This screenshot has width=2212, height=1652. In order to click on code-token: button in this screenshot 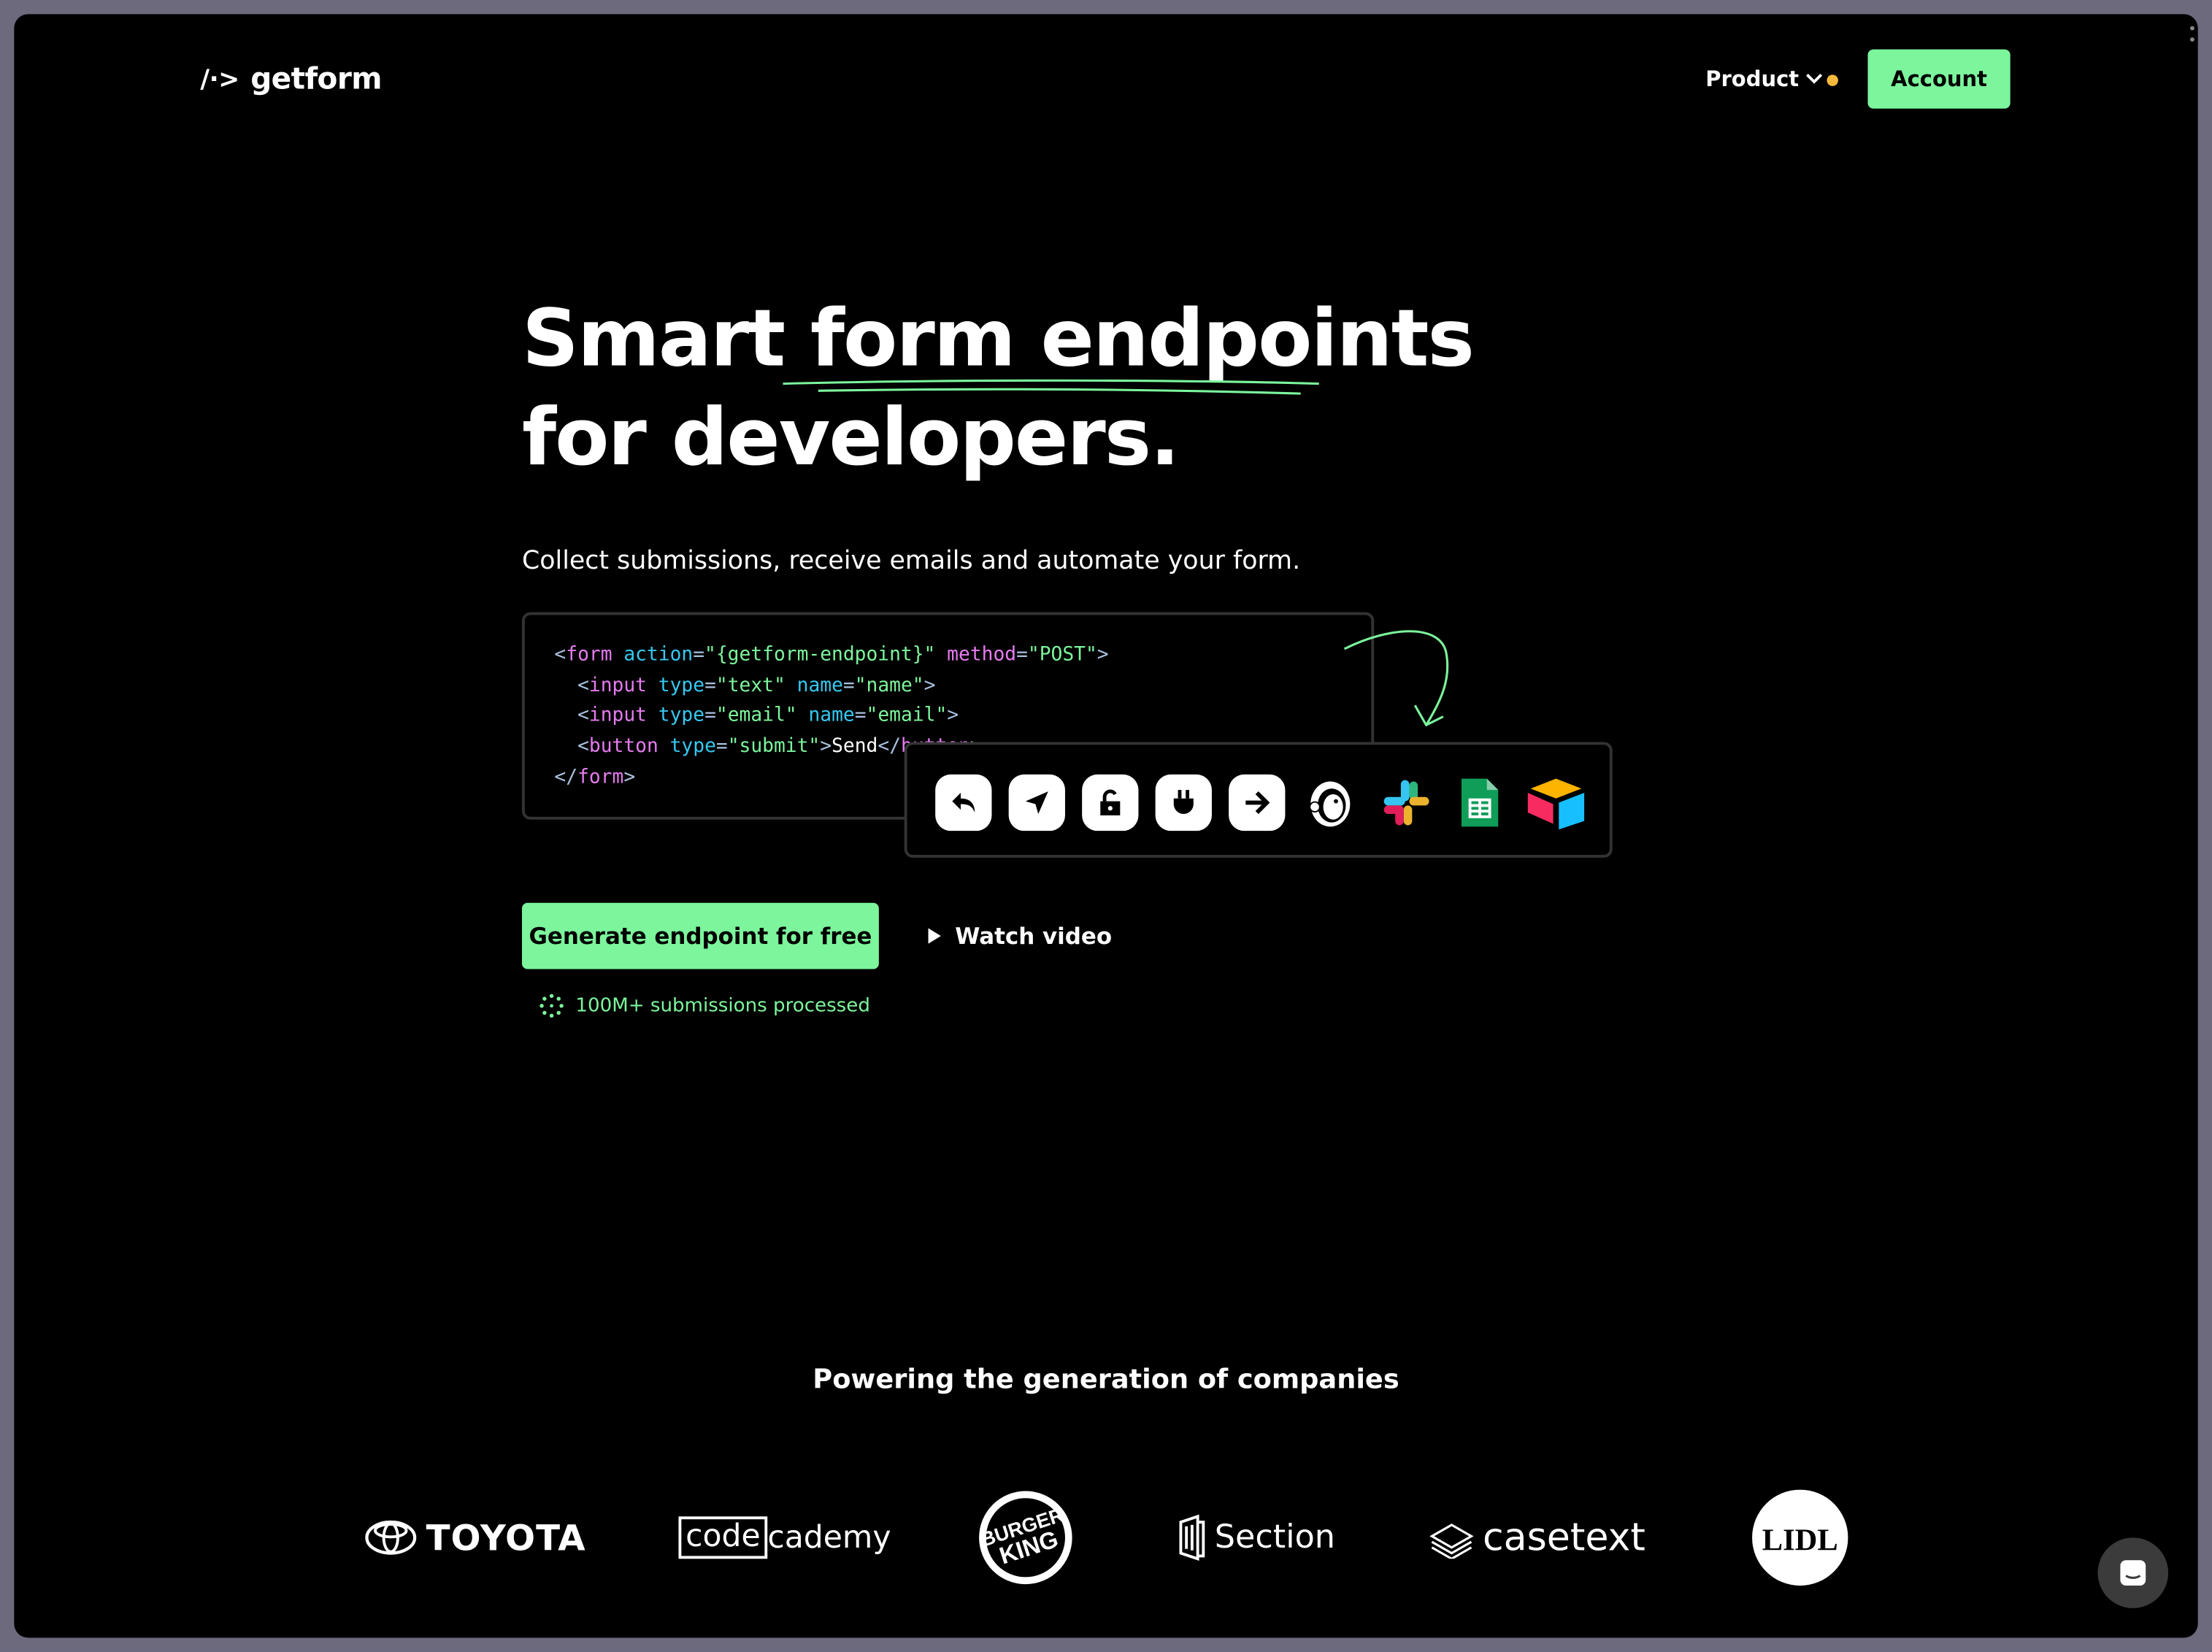, I will do `click(629, 746)`.